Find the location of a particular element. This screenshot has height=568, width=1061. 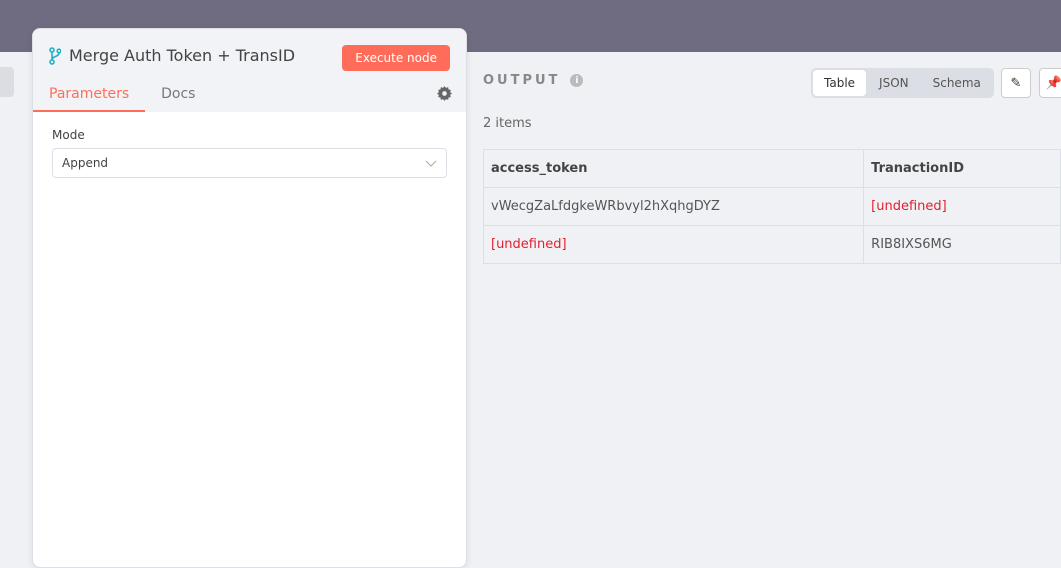

merge-icon is located at coordinates (55, 55).